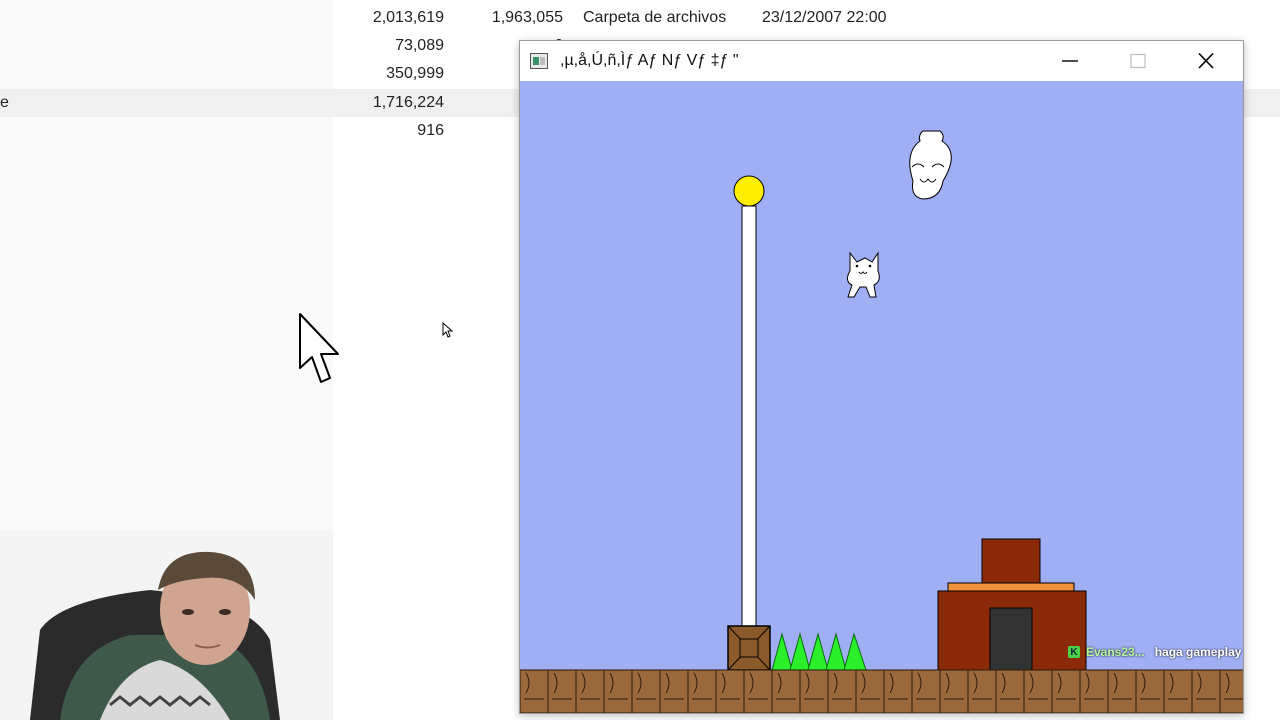 This screenshot has height=720, width=1280. I want to click on close-icon, so click(1206, 61).